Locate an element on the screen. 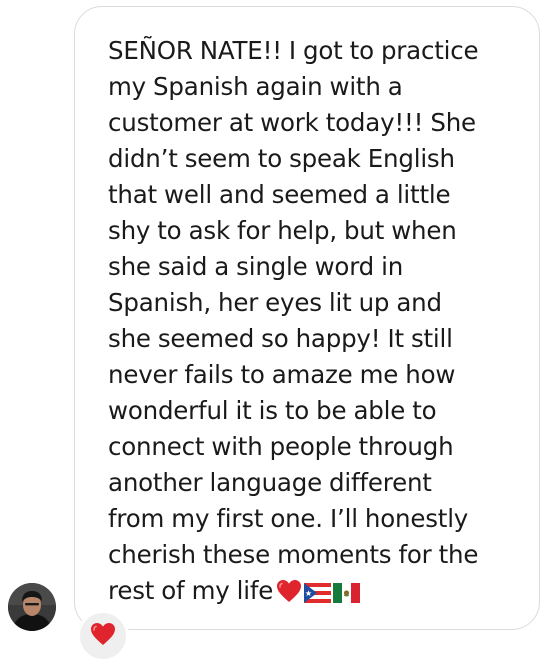  trailing-emojis is located at coordinates (318, 595).